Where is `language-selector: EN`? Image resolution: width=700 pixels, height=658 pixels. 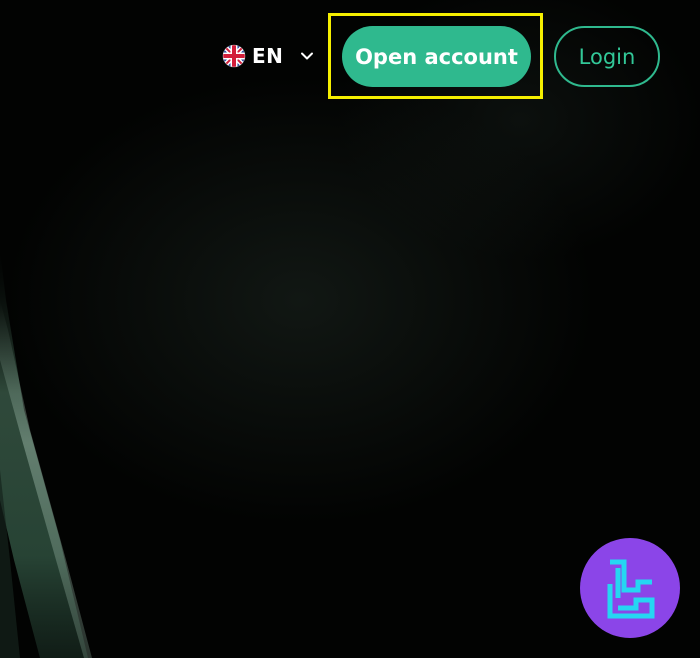
language-selector: EN is located at coordinates (268, 56).